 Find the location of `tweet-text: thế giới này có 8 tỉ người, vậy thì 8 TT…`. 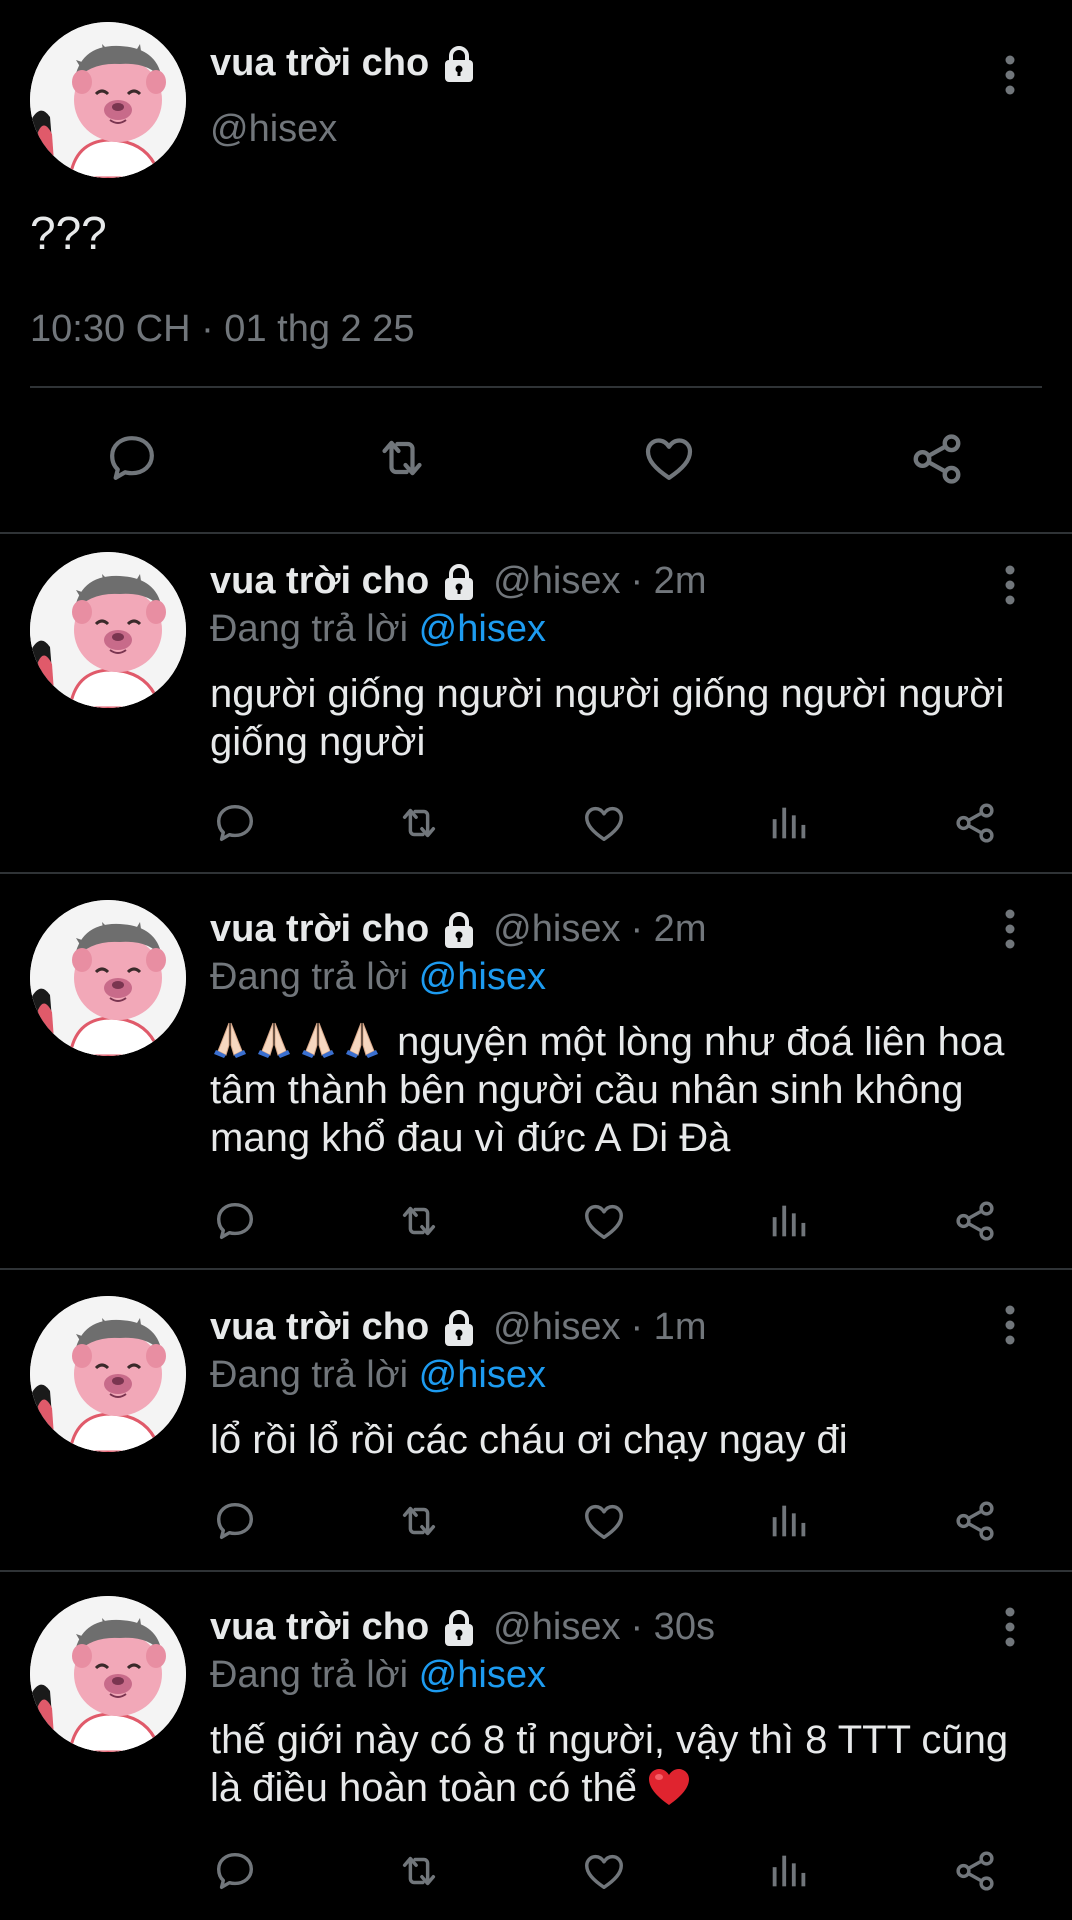

tweet-text: thế giới này có 8 tỉ người, vậy thì 8 TT… is located at coordinates (620, 1764).